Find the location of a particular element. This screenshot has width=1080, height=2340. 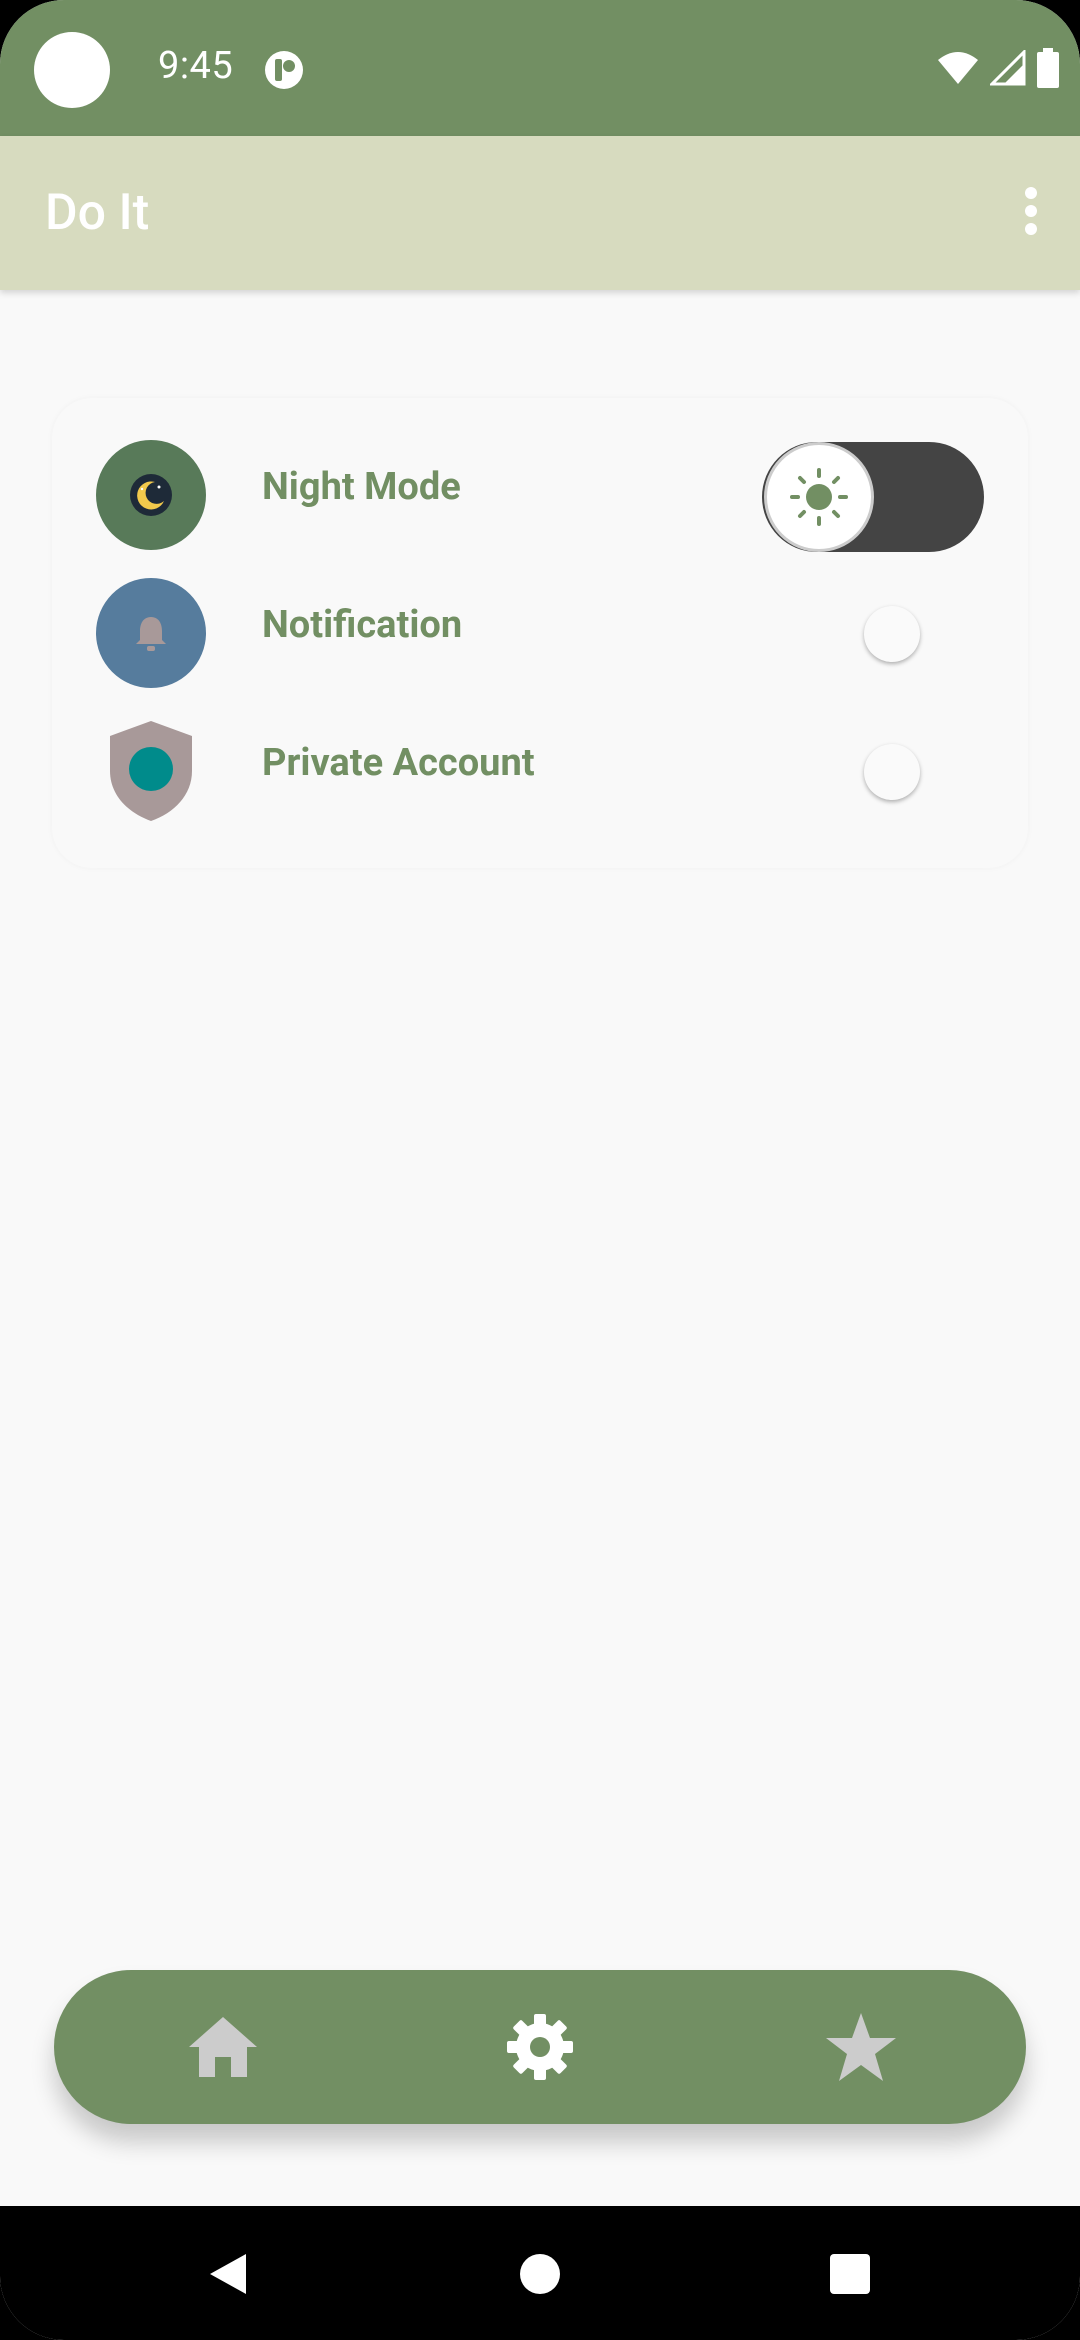

status-bar: 9:45 is located at coordinates (540, 68).